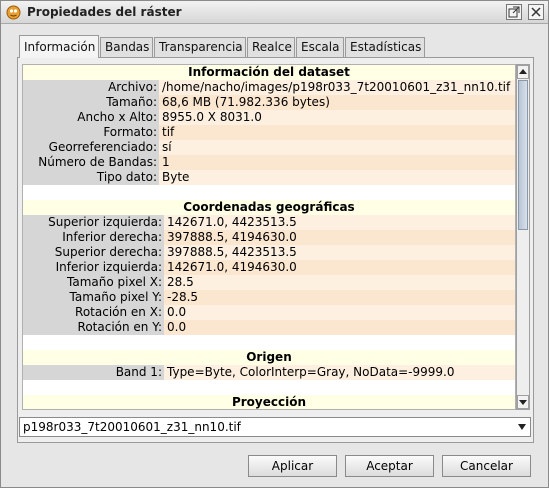  I want to click on vertical-scrollbar, so click(523, 237).